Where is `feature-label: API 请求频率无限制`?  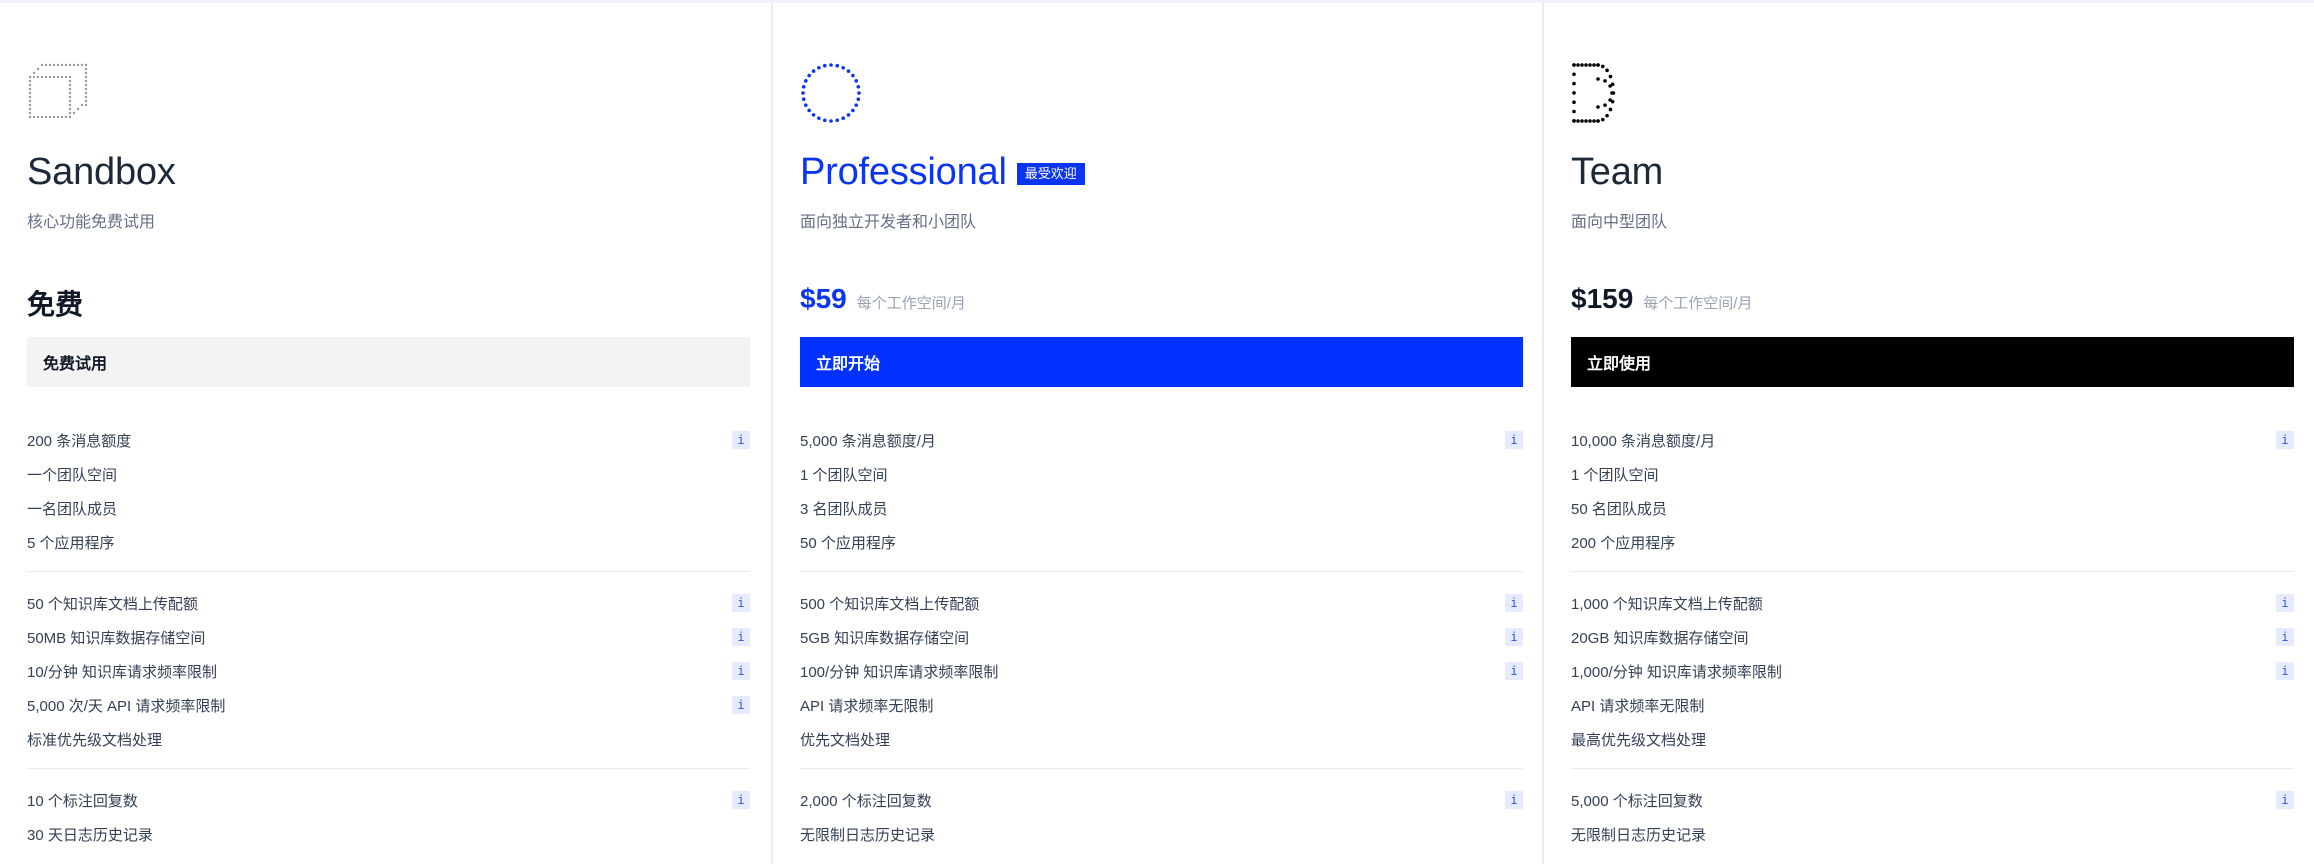
feature-label: API 请求频率无限制 is located at coordinates (867, 706).